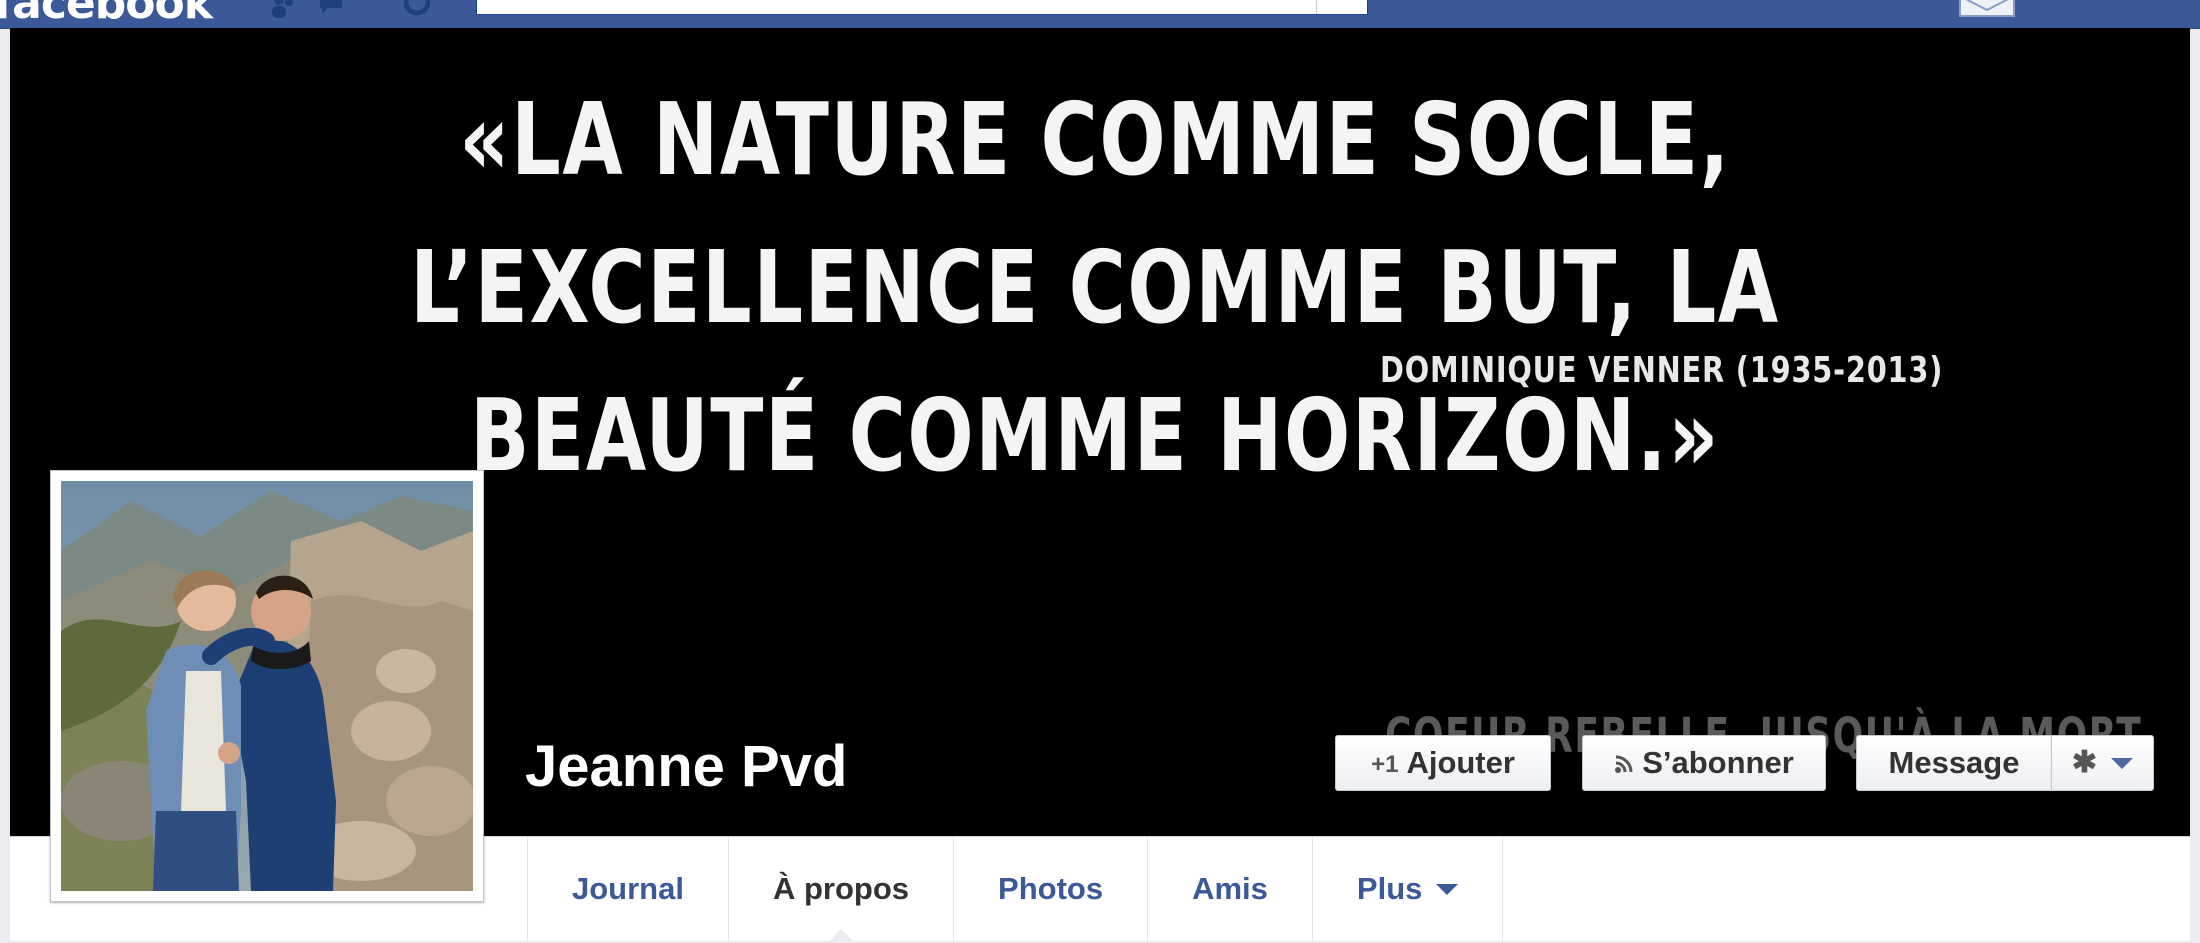 The width and height of the screenshot is (2200, 943). I want to click on tab-journal: Journal, so click(628, 889).